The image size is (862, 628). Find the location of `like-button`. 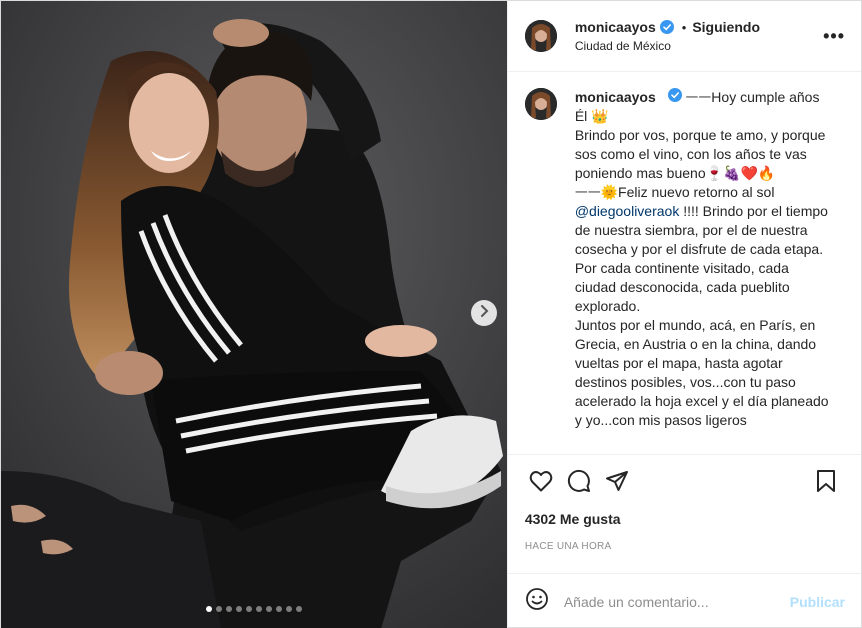

like-button is located at coordinates (541, 483).